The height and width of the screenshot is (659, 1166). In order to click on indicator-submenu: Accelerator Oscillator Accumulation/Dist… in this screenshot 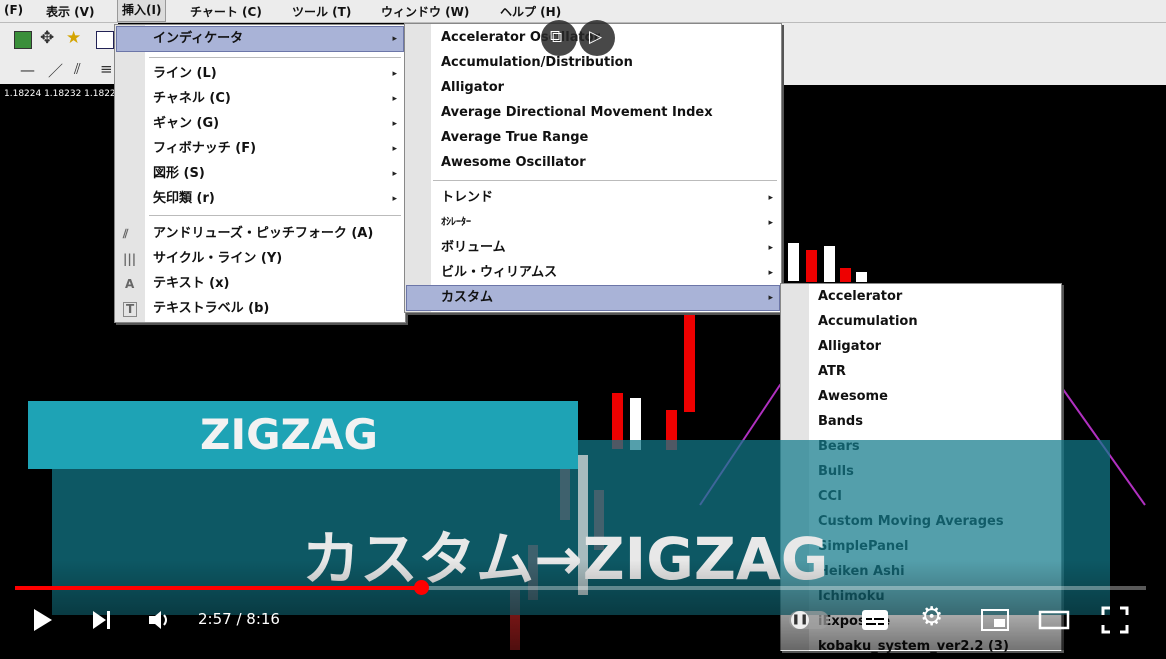, I will do `click(593, 168)`.